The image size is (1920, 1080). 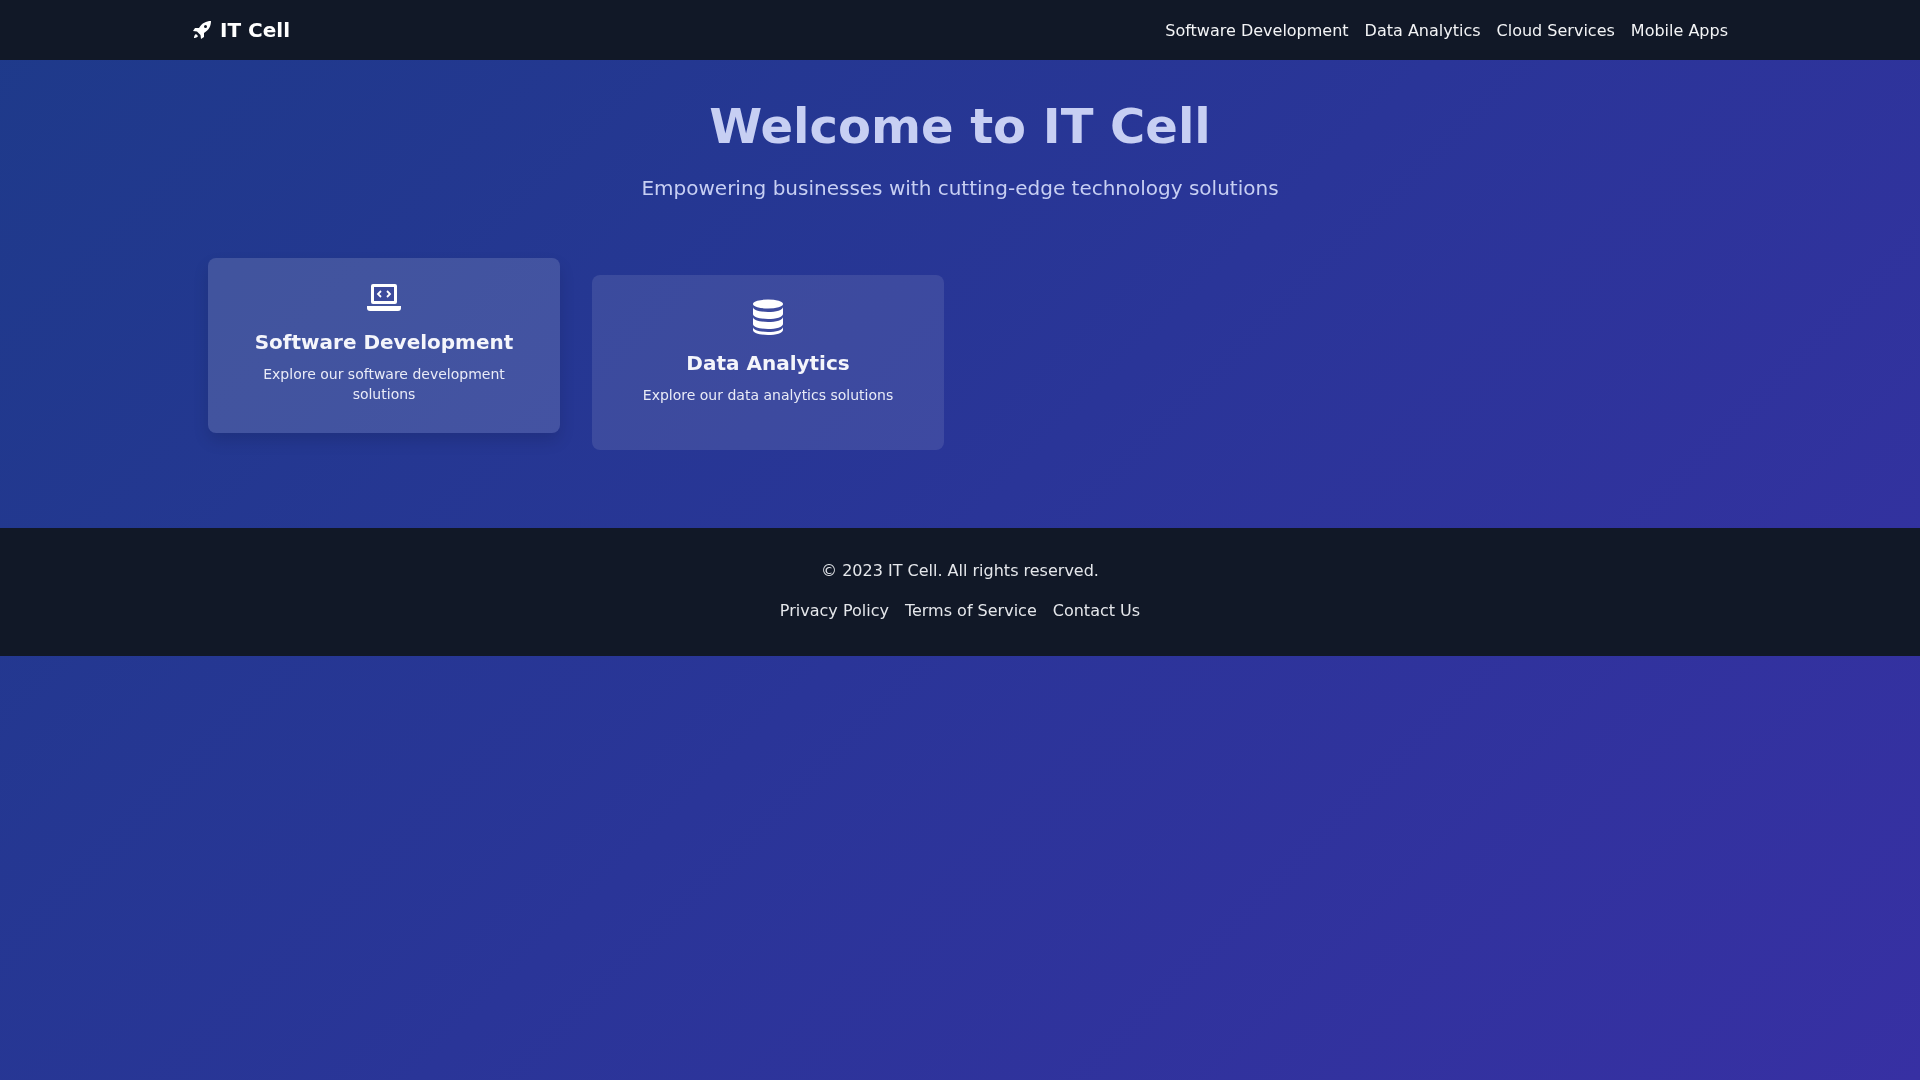 I want to click on site-logo: IT Cell, so click(x=255, y=30).